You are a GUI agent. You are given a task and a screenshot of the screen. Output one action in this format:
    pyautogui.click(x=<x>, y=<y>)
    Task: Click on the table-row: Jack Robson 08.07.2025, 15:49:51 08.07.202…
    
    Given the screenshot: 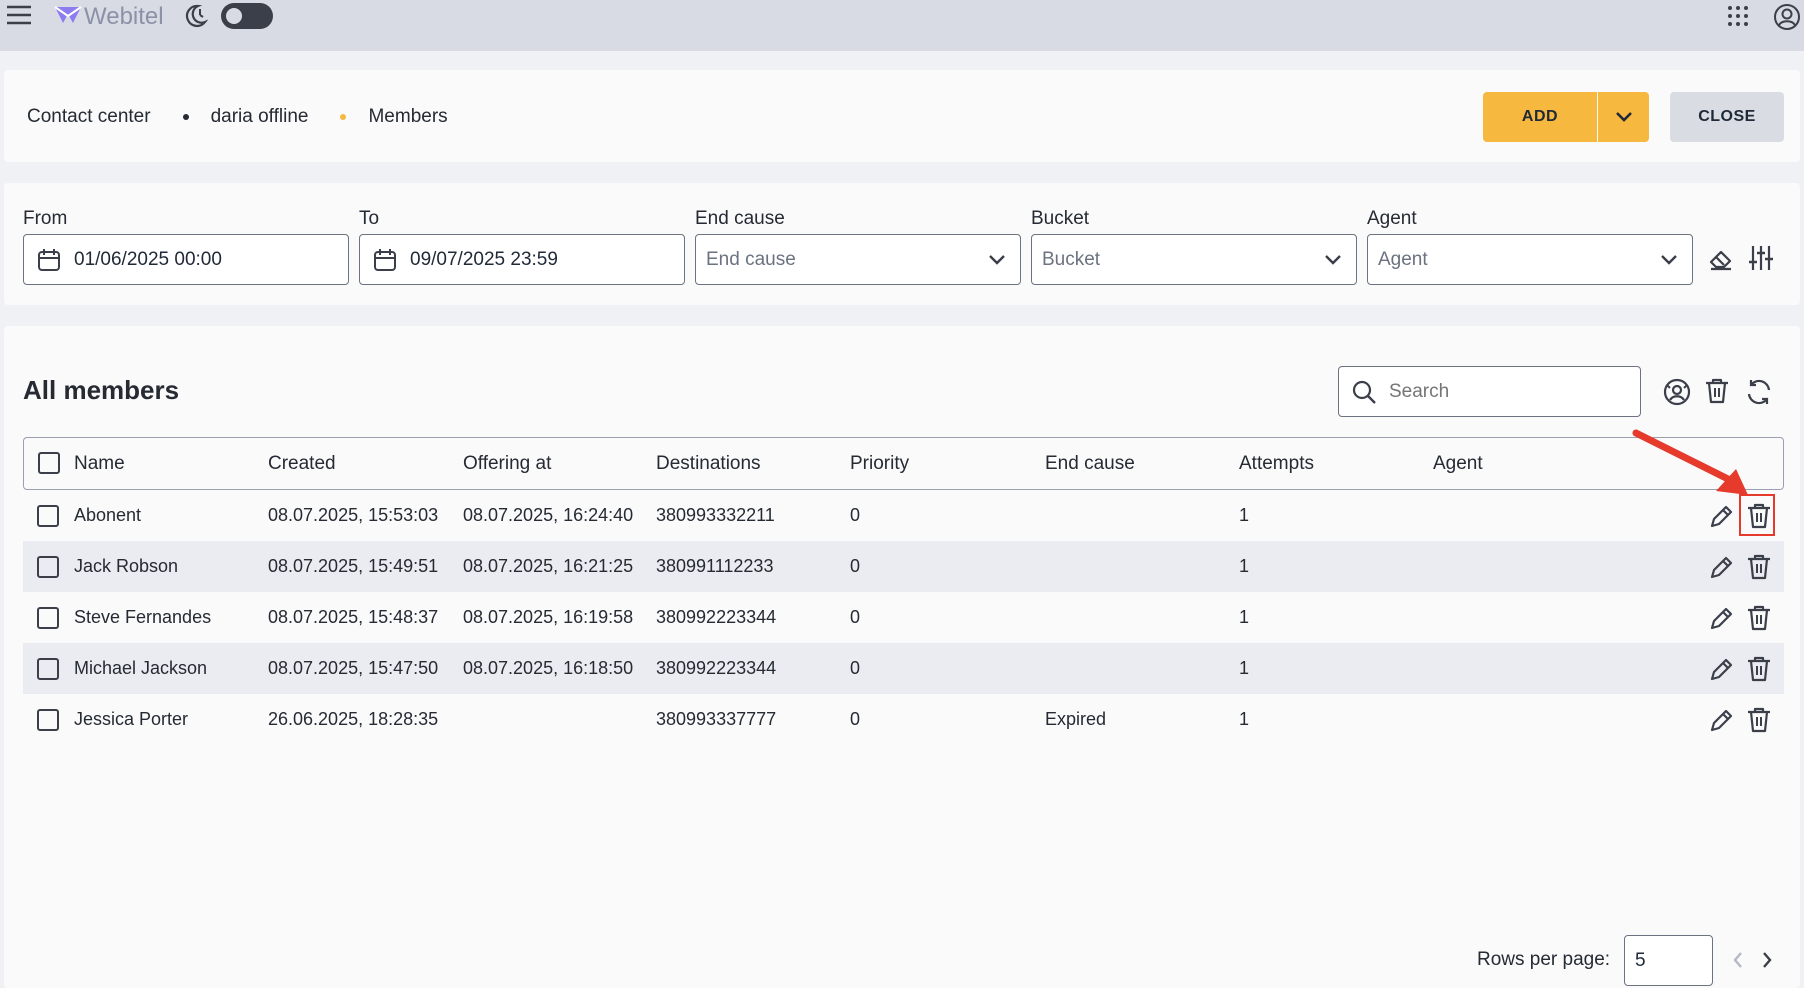 What is the action you would take?
    pyautogui.click(x=903, y=566)
    